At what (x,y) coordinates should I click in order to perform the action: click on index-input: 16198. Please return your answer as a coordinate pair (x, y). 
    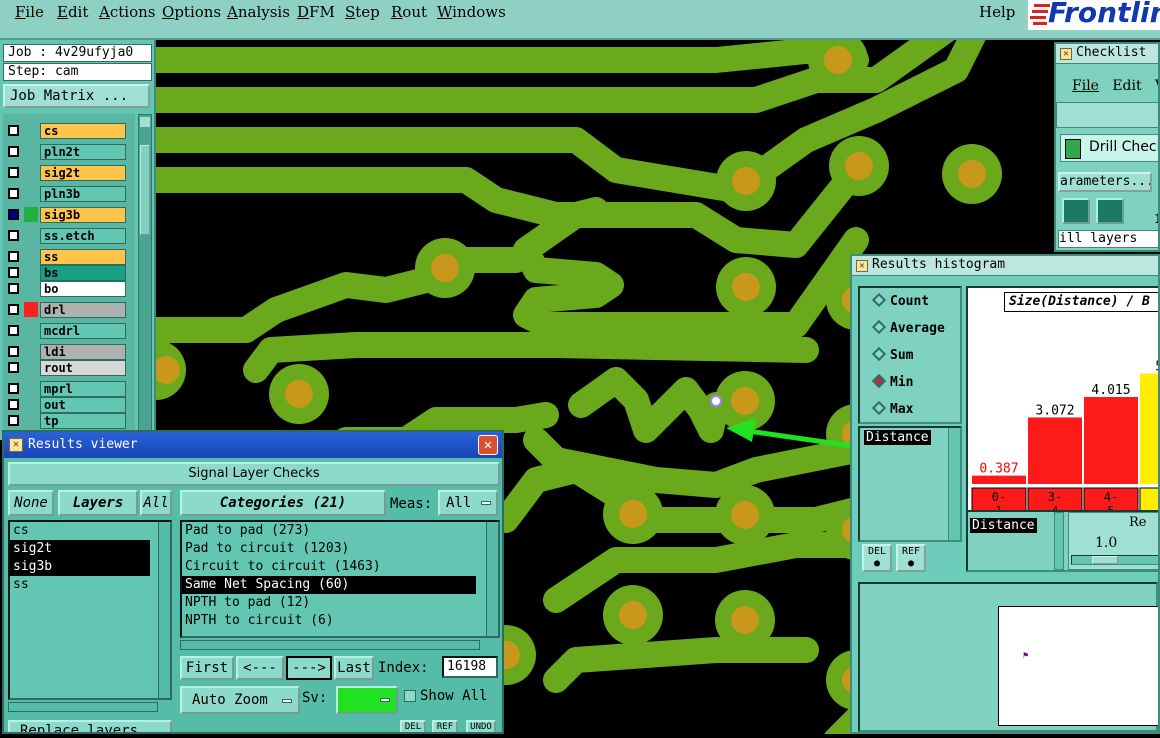
    Looking at the image, I should click on (470, 667).